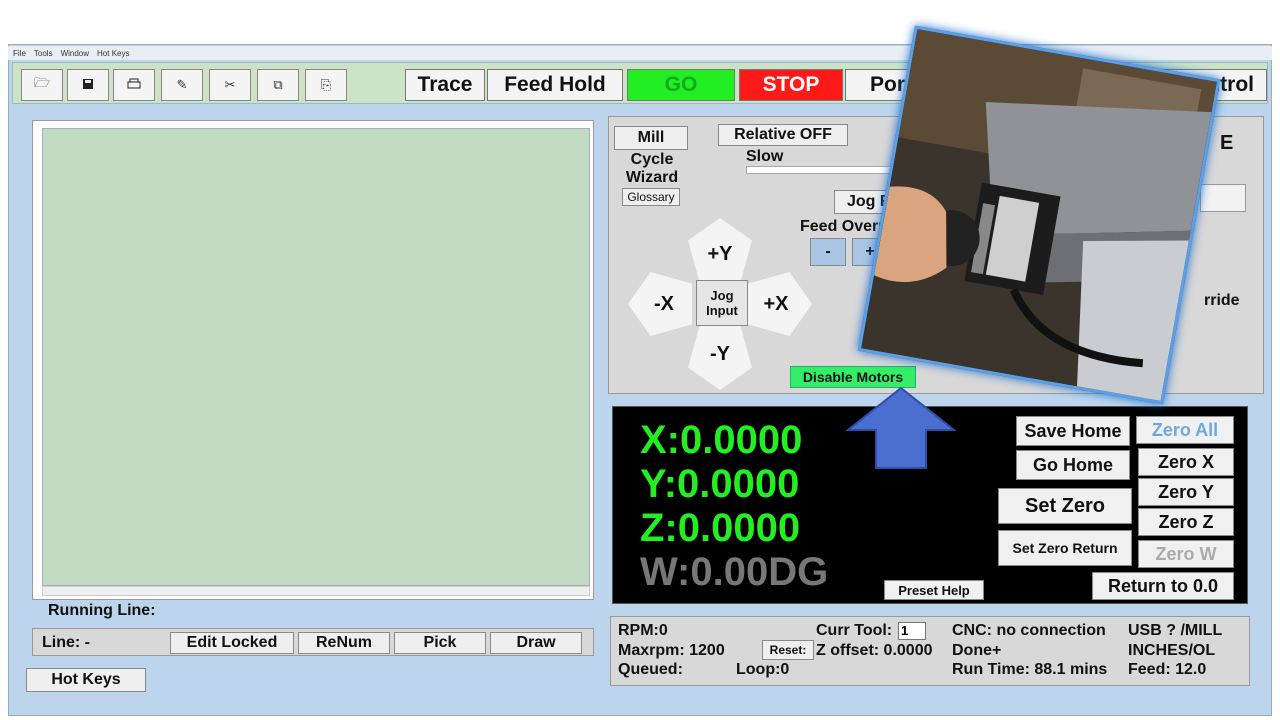  What do you see at coordinates (1167, 669) in the screenshot?
I see `feed-status: Feed: 12.0` at bounding box center [1167, 669].